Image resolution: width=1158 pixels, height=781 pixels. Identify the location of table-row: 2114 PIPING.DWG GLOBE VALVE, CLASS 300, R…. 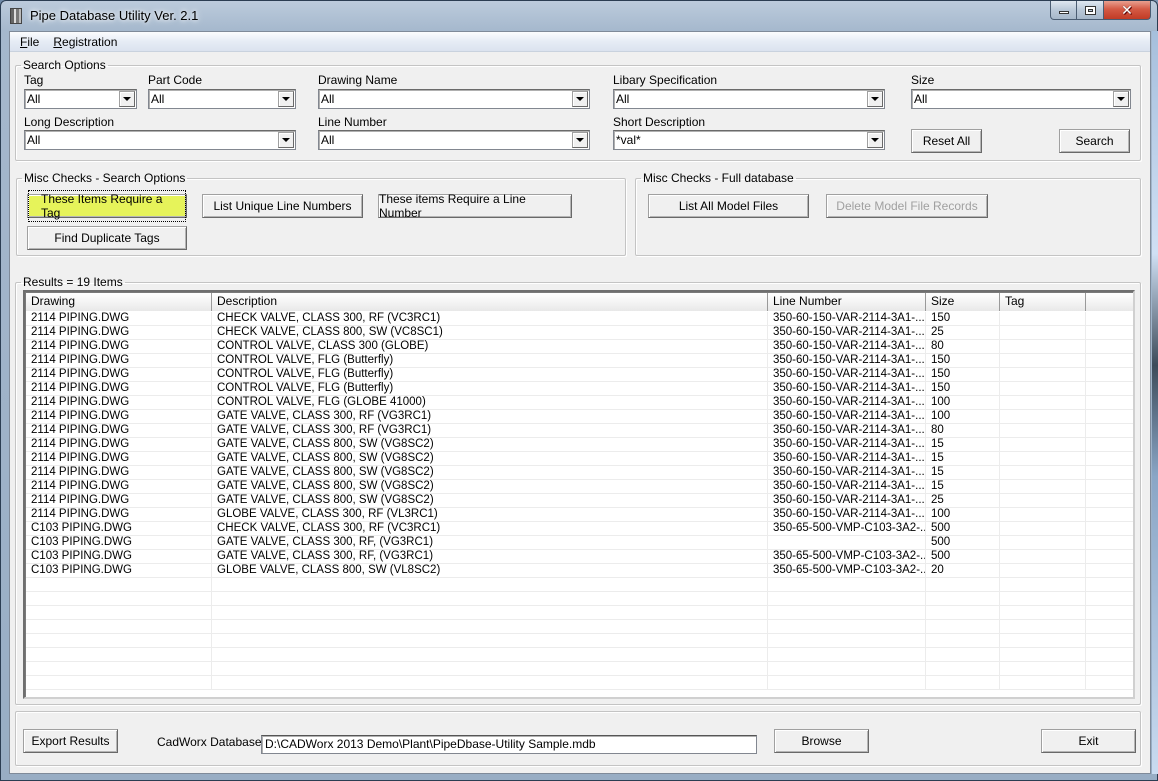
(579, 515).